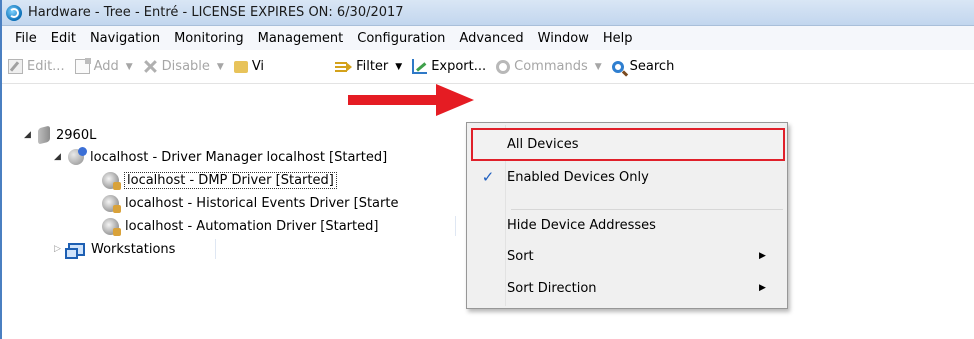  Describe the element at coordinates (618, 38) in the screenshot. I see `menu-help: Help` at that location.